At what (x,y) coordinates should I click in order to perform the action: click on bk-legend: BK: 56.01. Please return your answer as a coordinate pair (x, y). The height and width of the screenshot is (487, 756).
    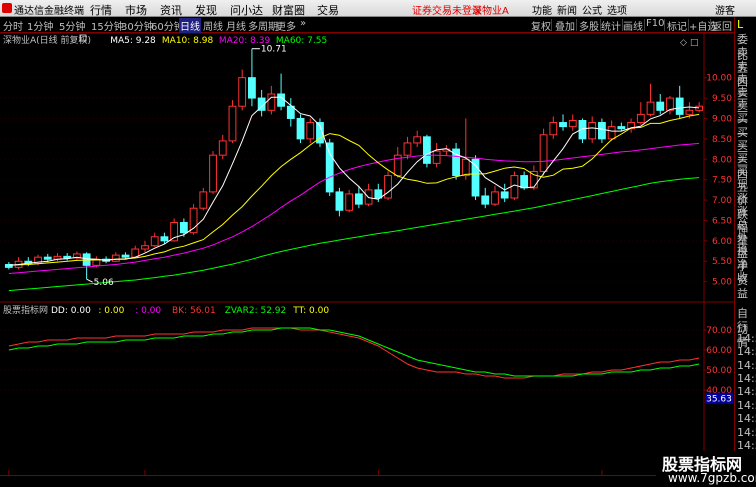
    Looking at the image, I should click on (194, 311).